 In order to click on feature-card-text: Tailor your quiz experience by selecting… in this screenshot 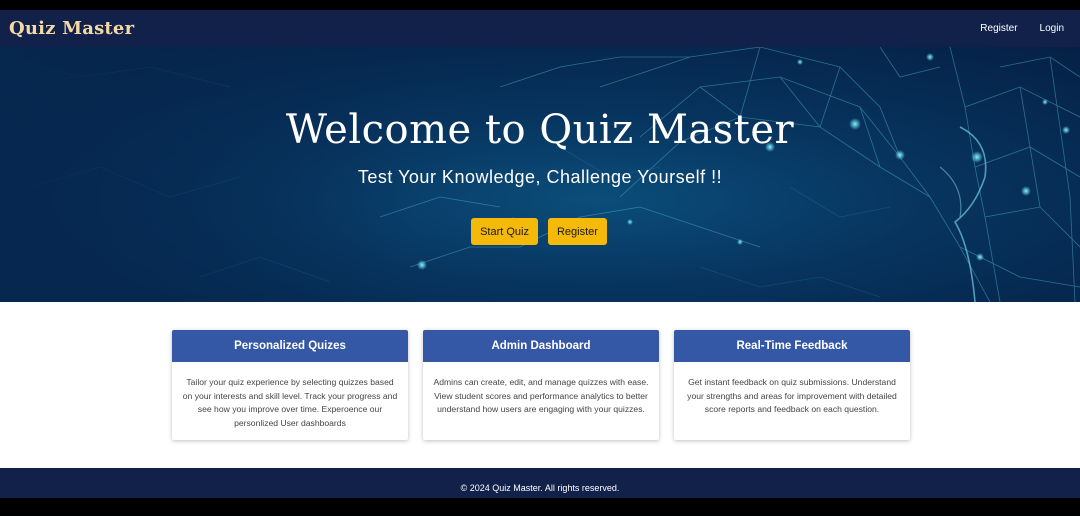, I will do `click(290, 403)`.